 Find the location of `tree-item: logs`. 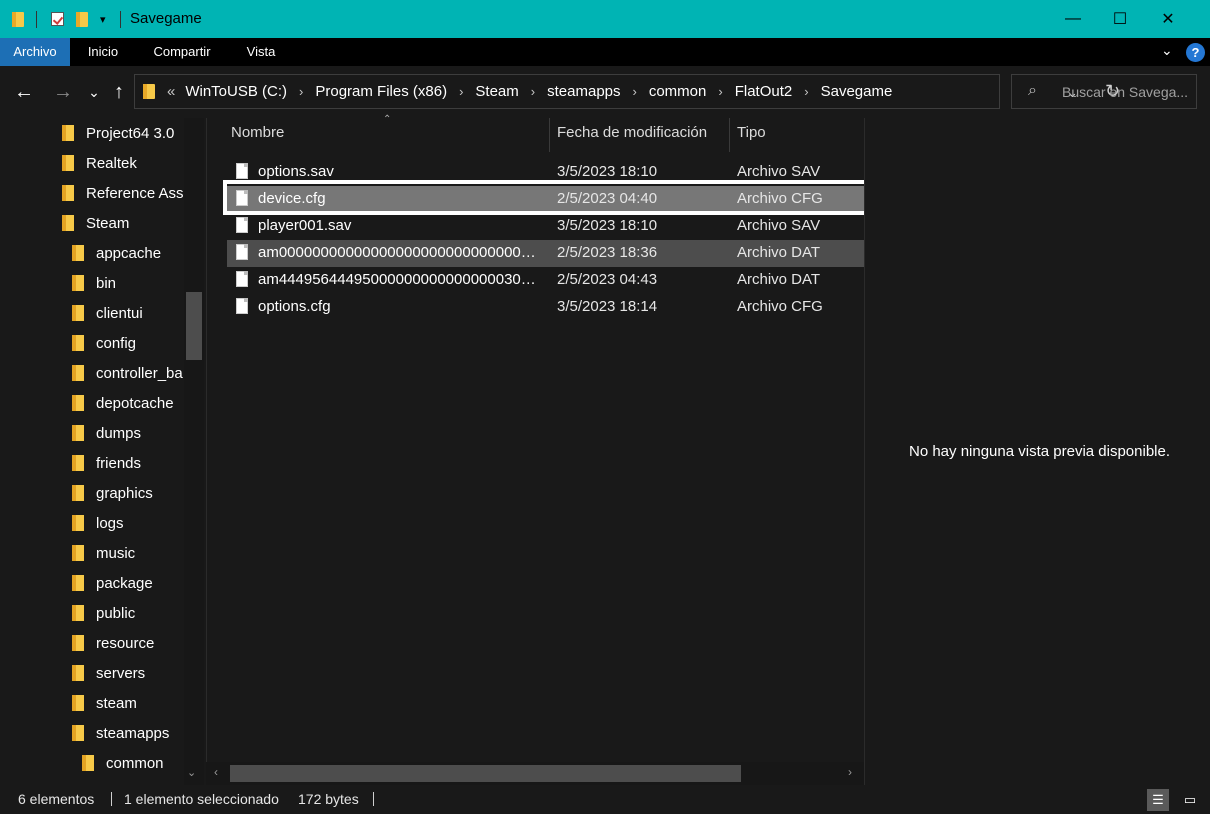

tree-item: logs is located at coordinates (98, 523).